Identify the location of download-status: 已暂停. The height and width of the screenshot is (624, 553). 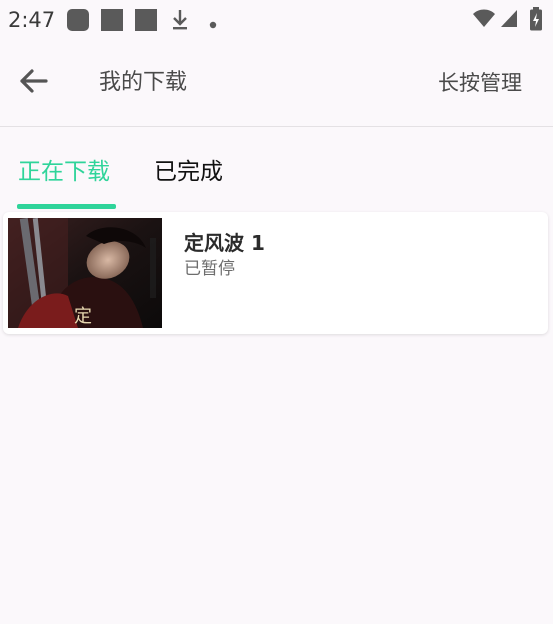
(209, 269).